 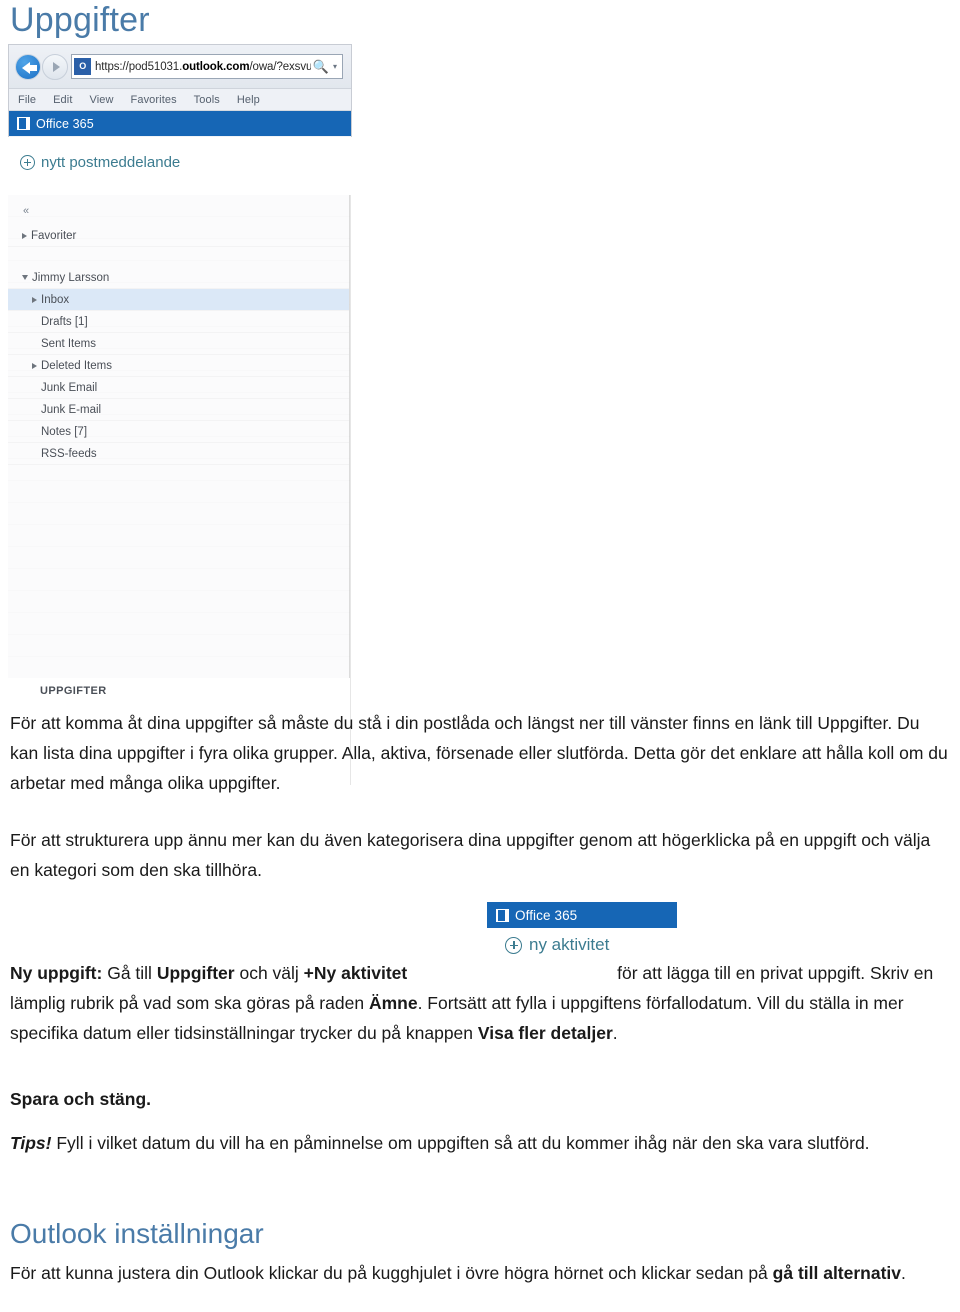 What do you see at coordinates (178, 300) in the screenshot?
I see `folder-item-inbox: Inbox` at bounding box center [178, 300].